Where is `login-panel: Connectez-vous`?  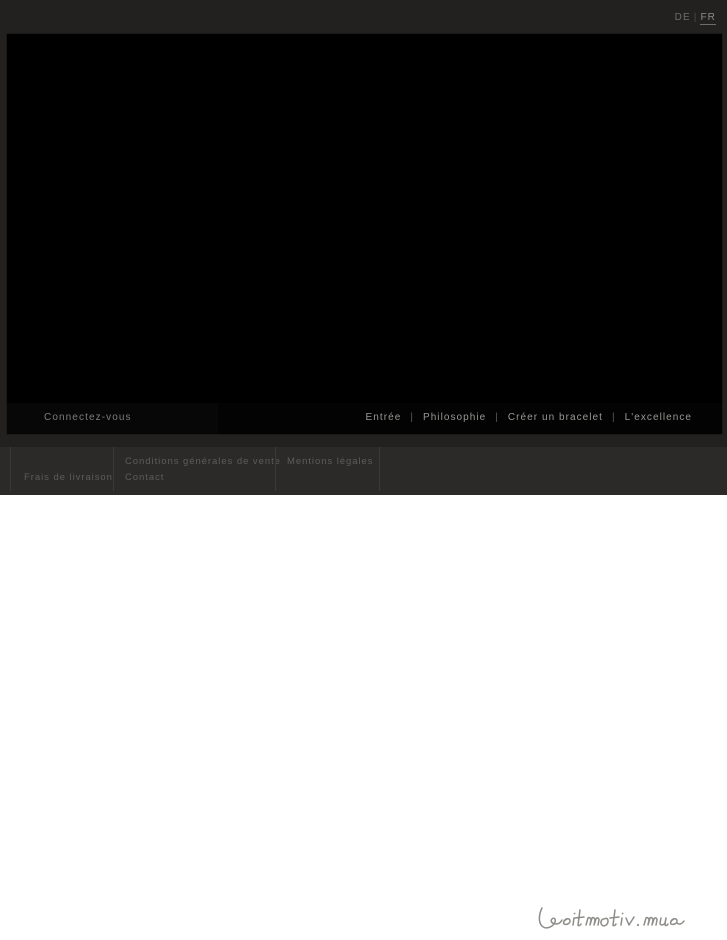
login-panel: Connectez-vous is located at coordinates (112, 418).